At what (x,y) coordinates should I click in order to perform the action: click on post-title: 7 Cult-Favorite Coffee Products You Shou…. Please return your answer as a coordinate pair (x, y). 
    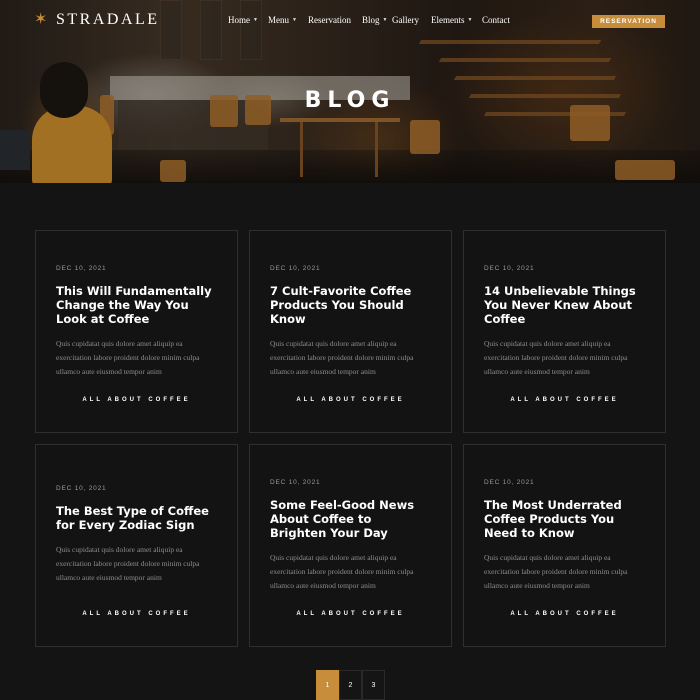
    Looking at the image, I should click on (350, 305).